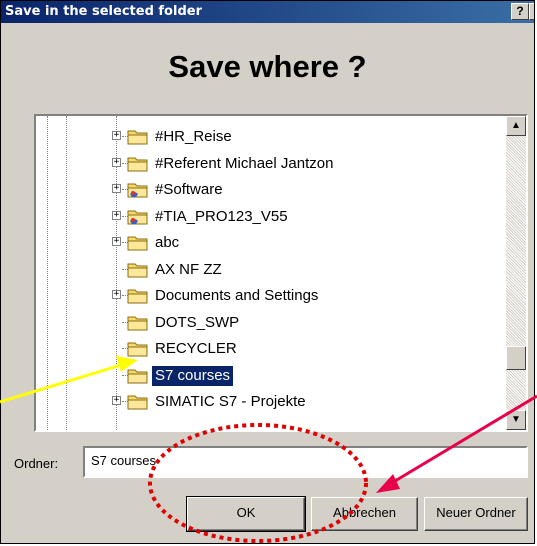 The width and height of the screenshot is (537, 546). I want to click on tree-item-label-selected: S7 courses, so click(192, 375).